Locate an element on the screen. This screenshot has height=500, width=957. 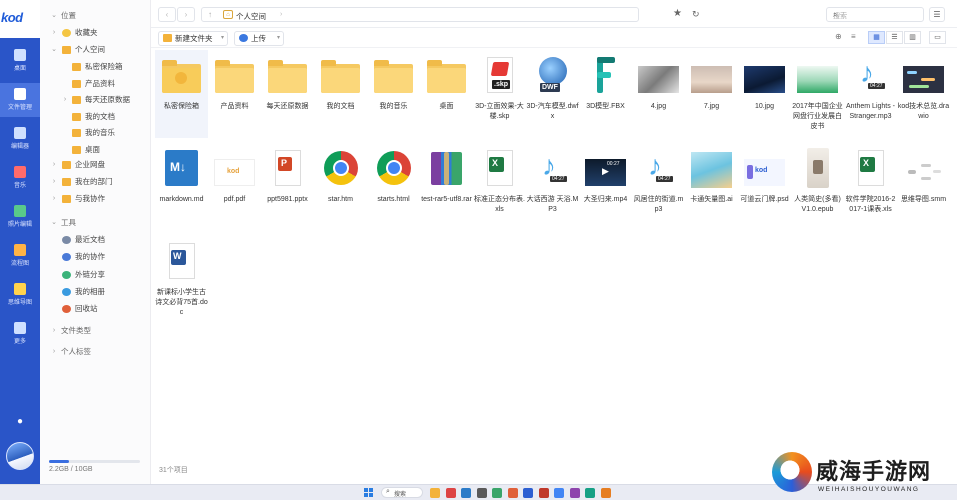
back-button: ‹ is located at coordinates (167, 14).